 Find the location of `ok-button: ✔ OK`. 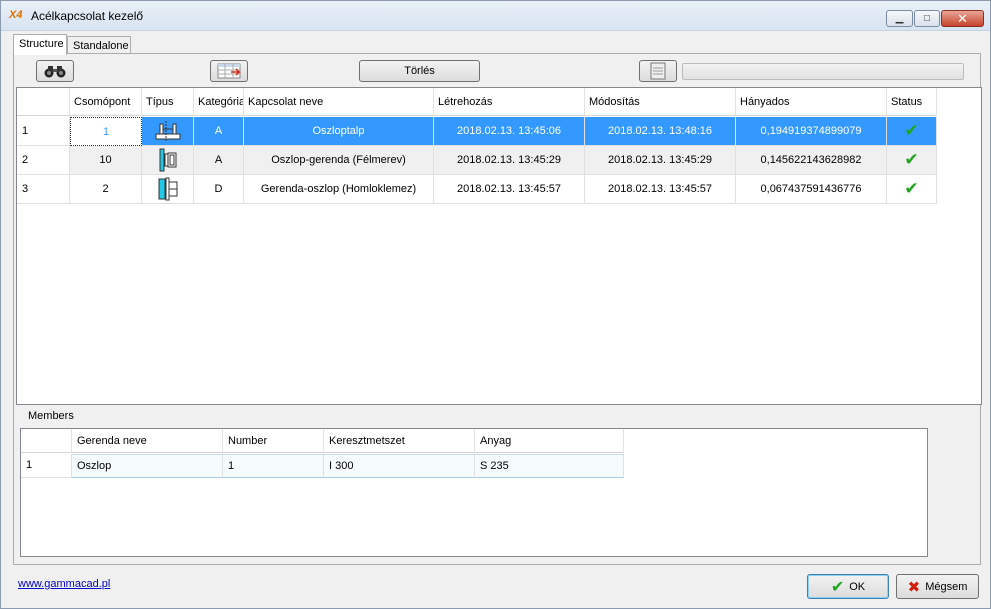

ok-button: ✔ OK is located at coordinates (848, 586).